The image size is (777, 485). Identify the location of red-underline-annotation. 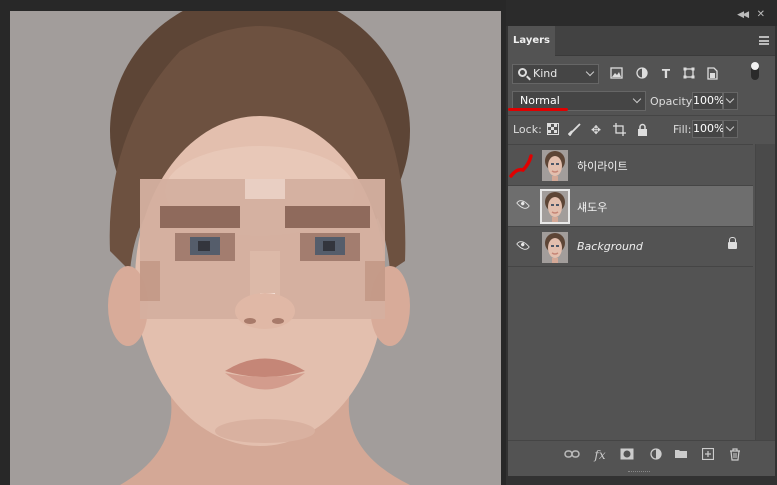
(538, 109).